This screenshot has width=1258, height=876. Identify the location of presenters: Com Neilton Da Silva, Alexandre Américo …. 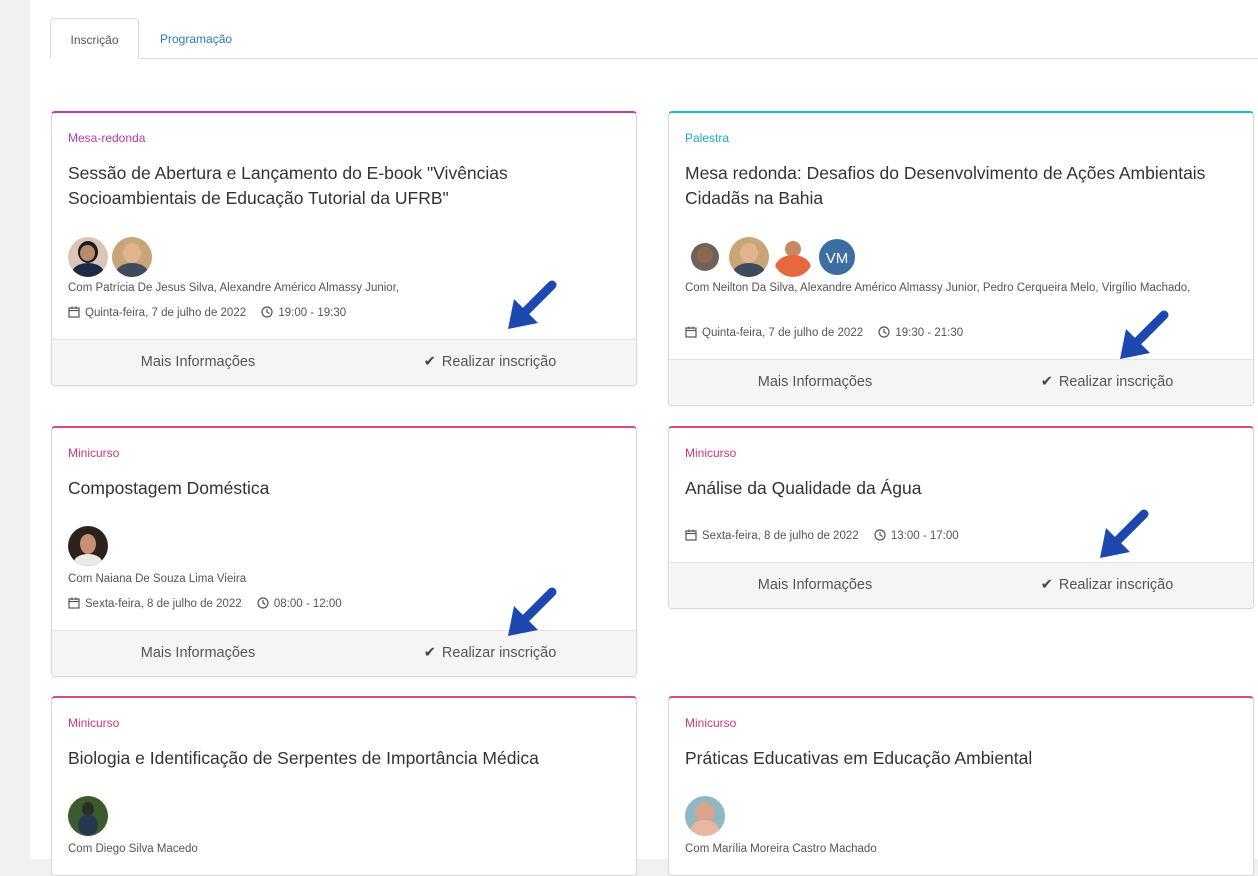
(938, 288).